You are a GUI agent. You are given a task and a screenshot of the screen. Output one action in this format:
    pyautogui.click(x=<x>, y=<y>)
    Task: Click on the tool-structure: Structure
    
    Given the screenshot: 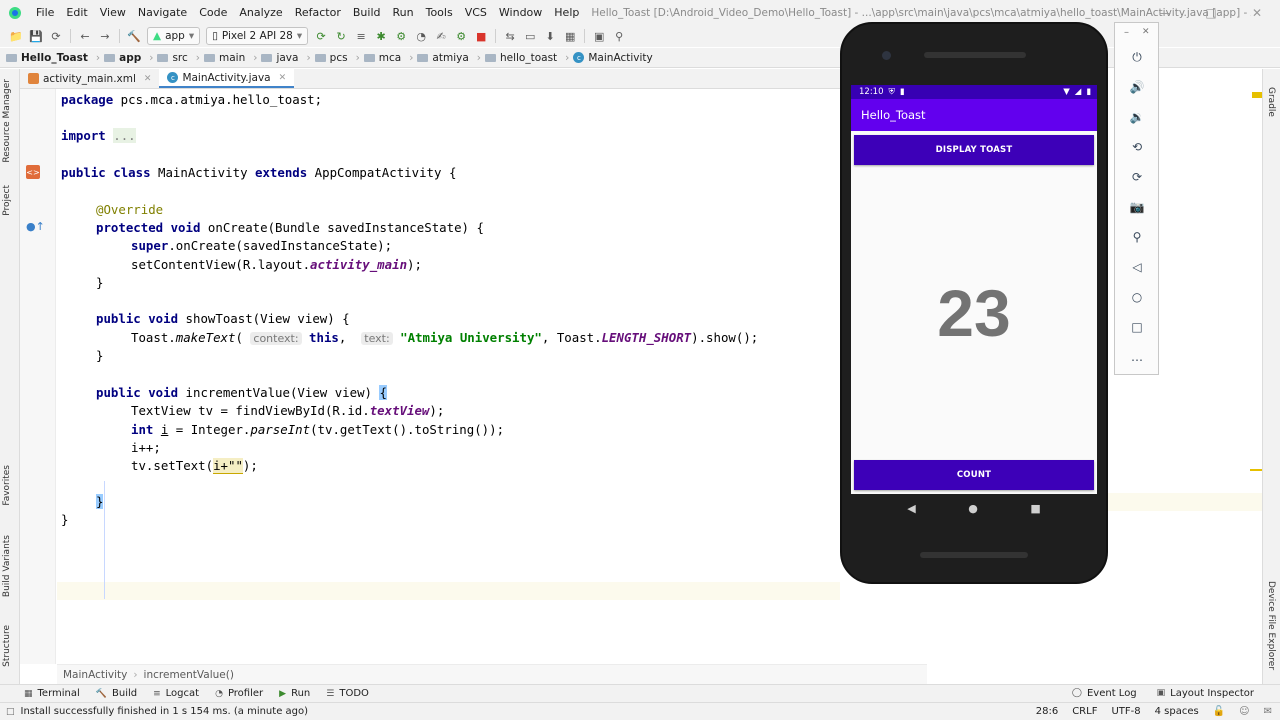 What is the action you would take?
    pyautogui.click(x=7, y=646)
    